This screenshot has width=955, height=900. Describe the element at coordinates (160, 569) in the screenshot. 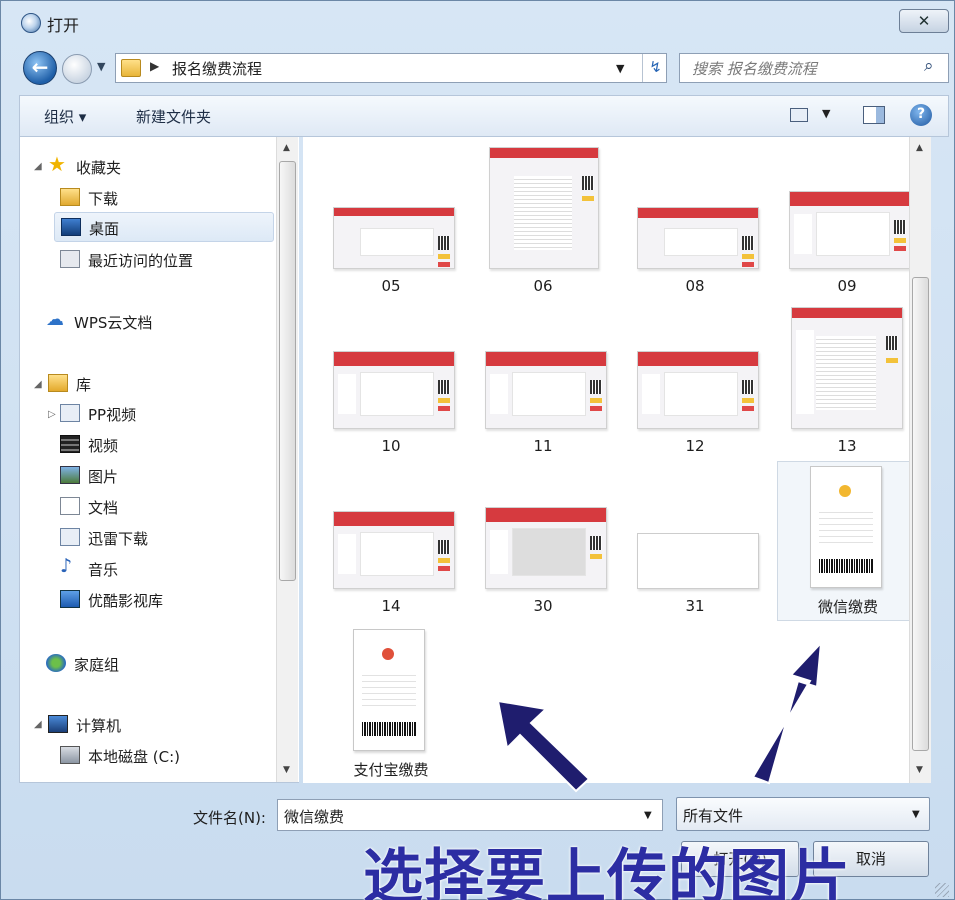

I see `sidebar-item-music: ♪ 音乐` at that location.